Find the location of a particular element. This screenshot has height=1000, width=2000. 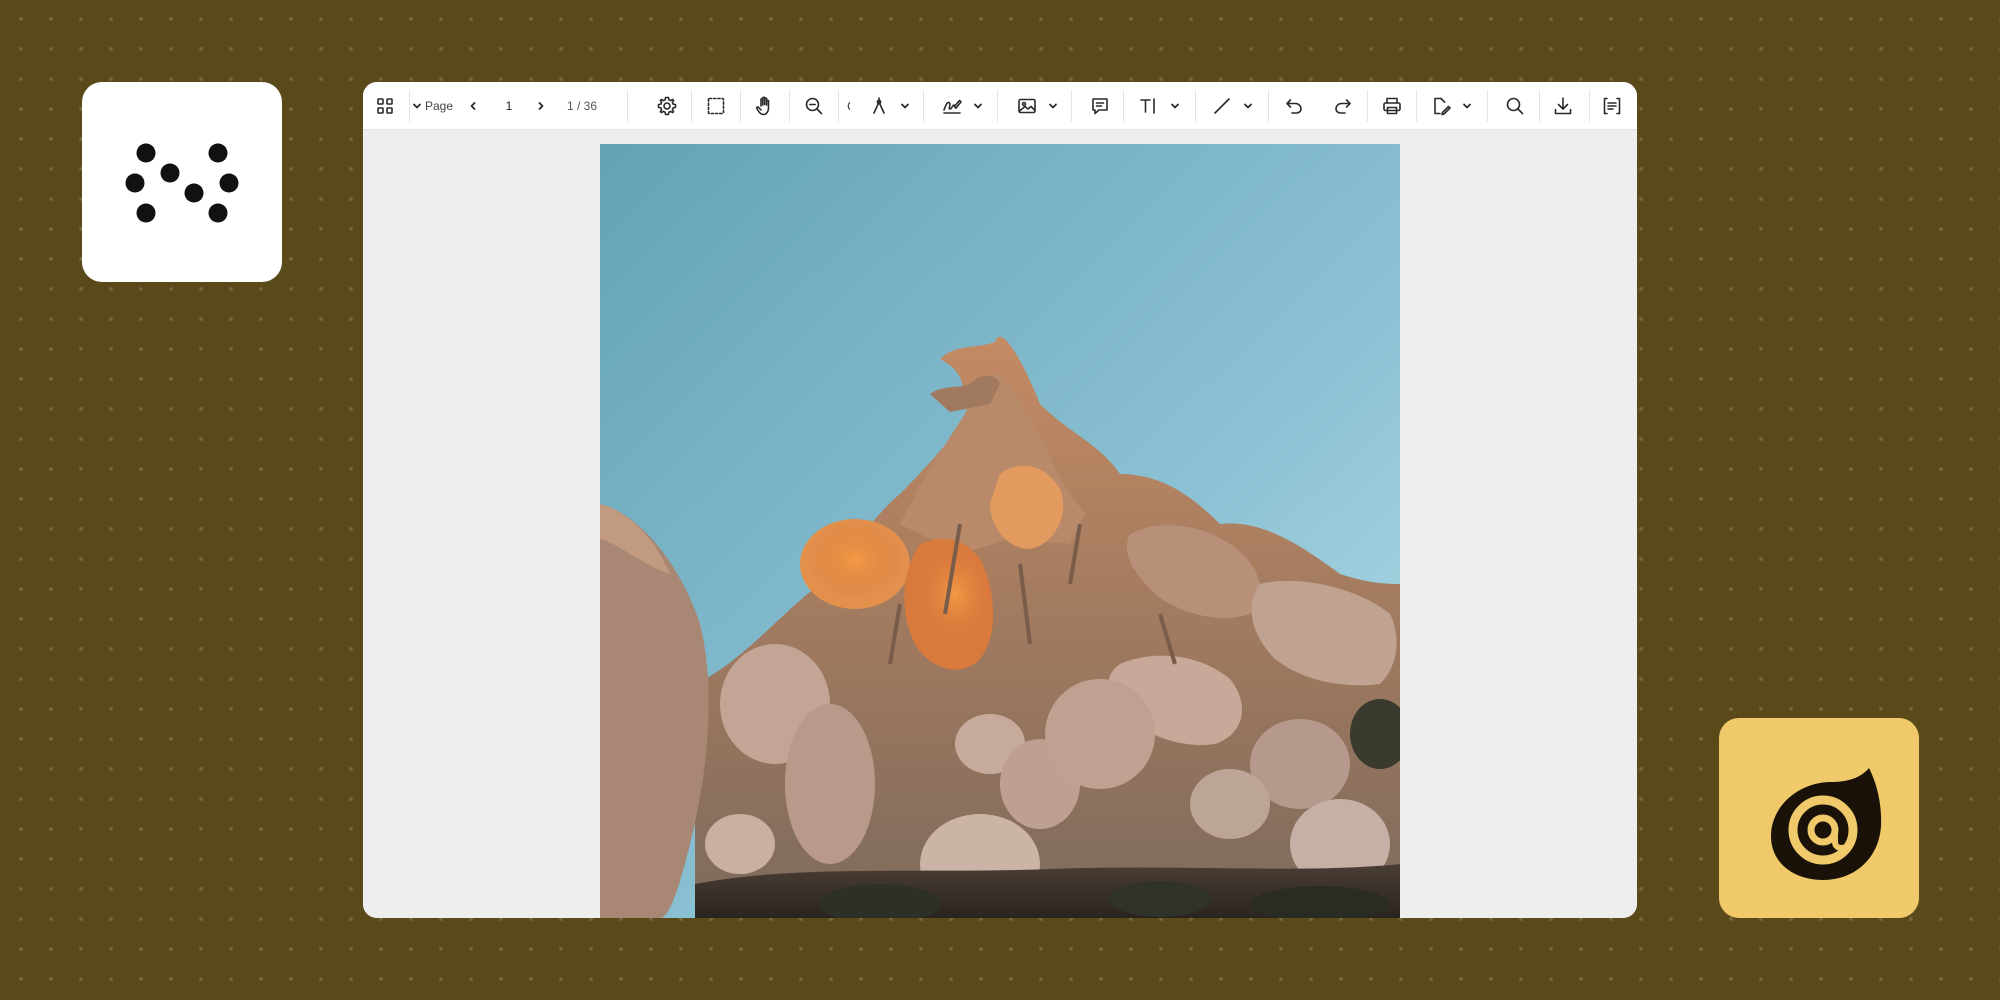

download-icon is located at coordinates (1563, 106).